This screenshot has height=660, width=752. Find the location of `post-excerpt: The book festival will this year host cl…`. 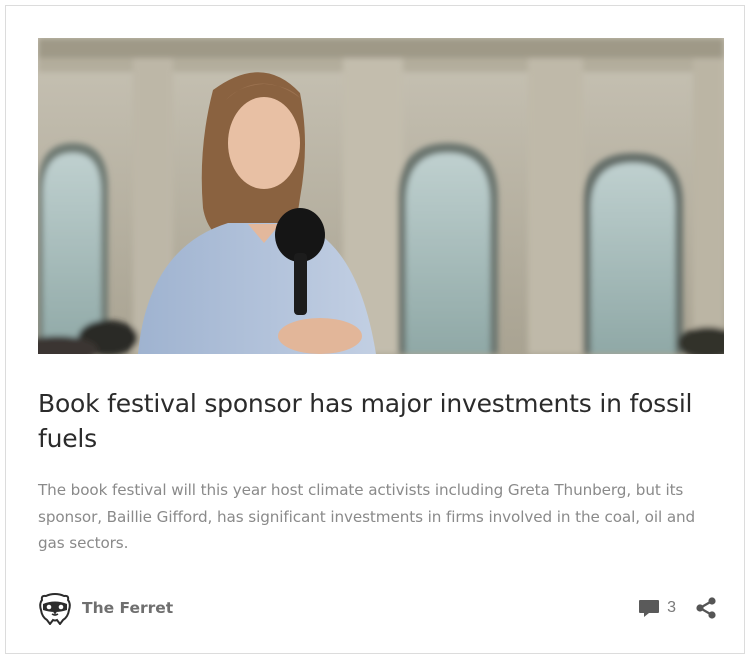

post-excerpt: The book festival will this year host cl… is located at coordinates (367, 516).